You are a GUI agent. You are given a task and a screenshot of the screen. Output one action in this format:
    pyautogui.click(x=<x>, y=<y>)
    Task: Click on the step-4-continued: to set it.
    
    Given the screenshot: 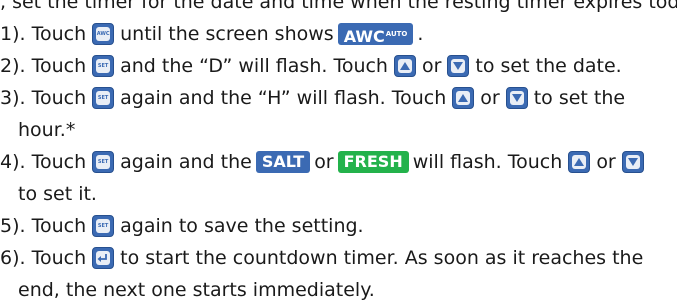 What is the action you would take?
    pyautogui.click(x=338, y=194)
    